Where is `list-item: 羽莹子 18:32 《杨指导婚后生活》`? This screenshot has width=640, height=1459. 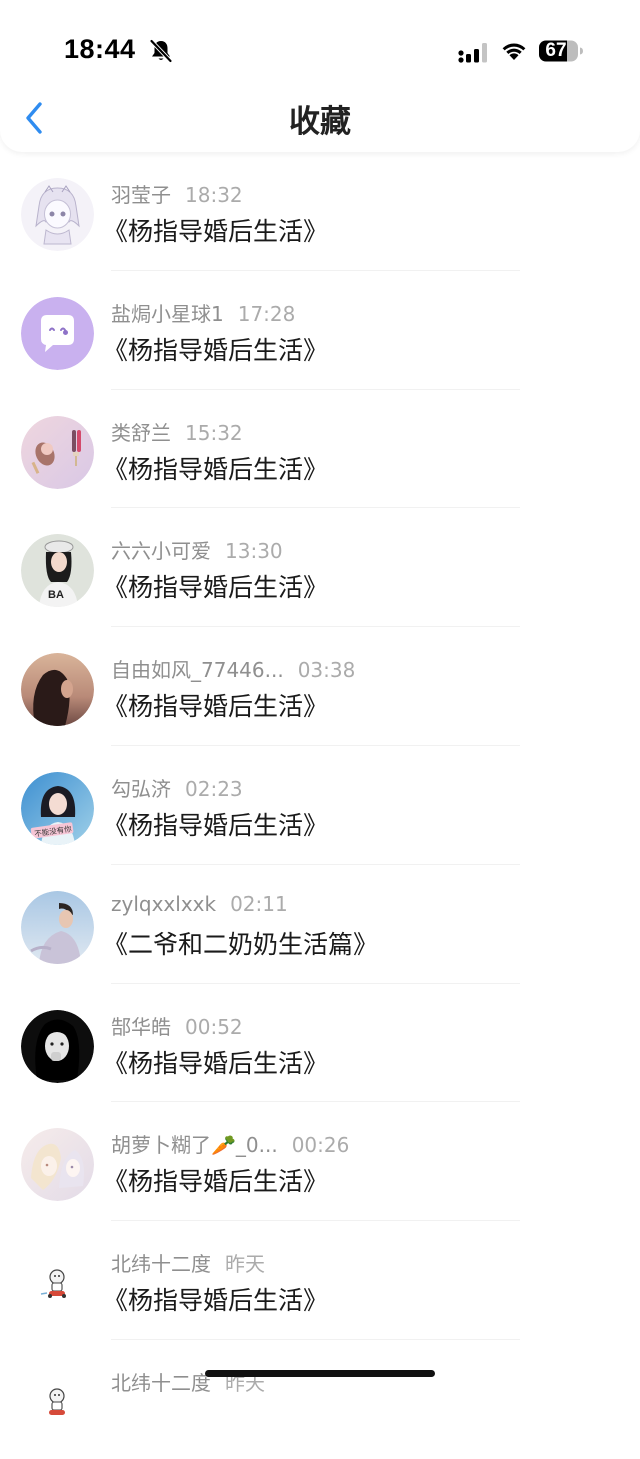 list-item: 羽莹子 18:32 《杨指导婚后生活》 is located at coordinates (320, 211).